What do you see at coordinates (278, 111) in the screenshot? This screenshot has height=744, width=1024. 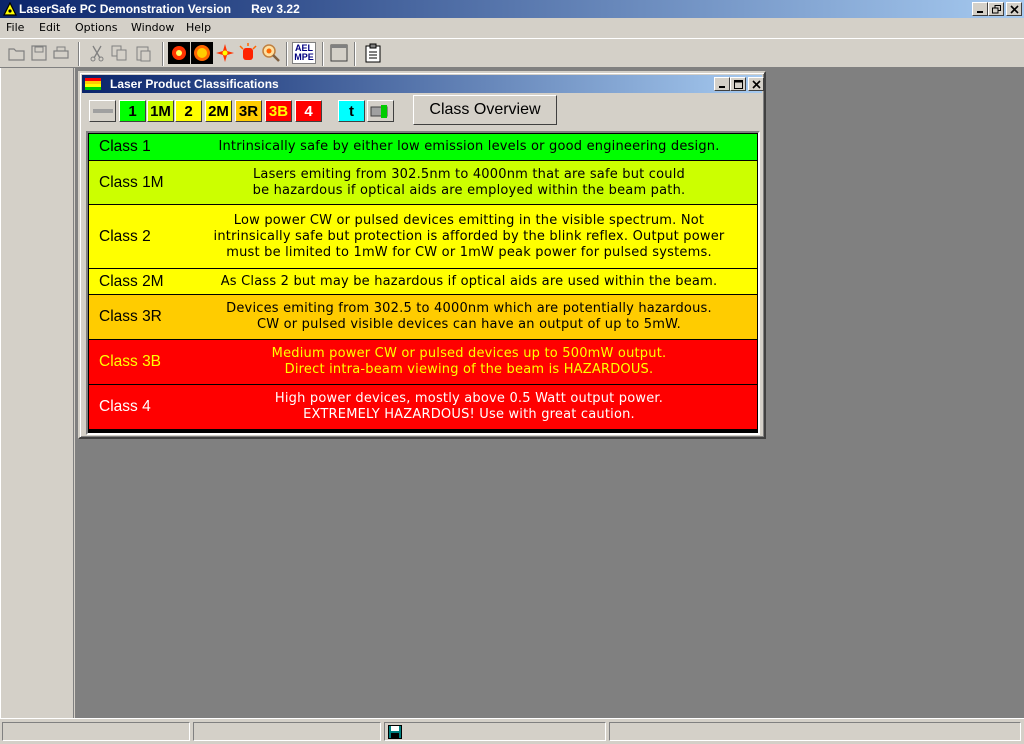 I see `class-3b-button: 3B` at bounding box center [278, 111].